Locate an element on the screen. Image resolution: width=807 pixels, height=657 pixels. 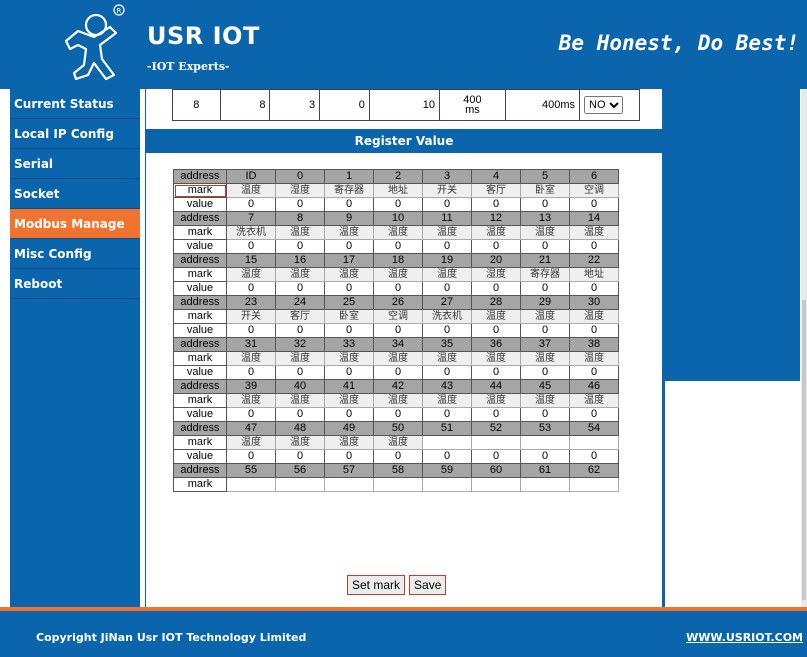
yes-no-select: NO is located at coordinates (604, 105).